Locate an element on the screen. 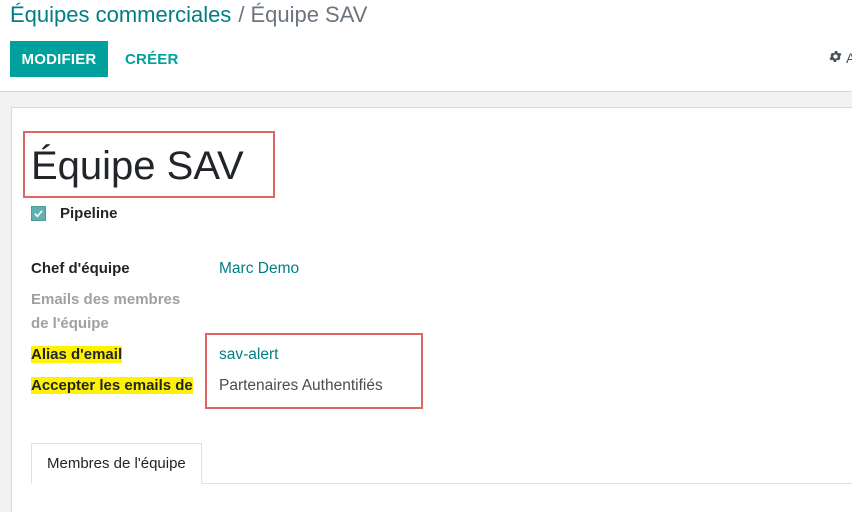 This screenshot has width=852, height=512. breadcrumb-sales-teams-link: Équipes commerciales is located at coordinates (120, 14).